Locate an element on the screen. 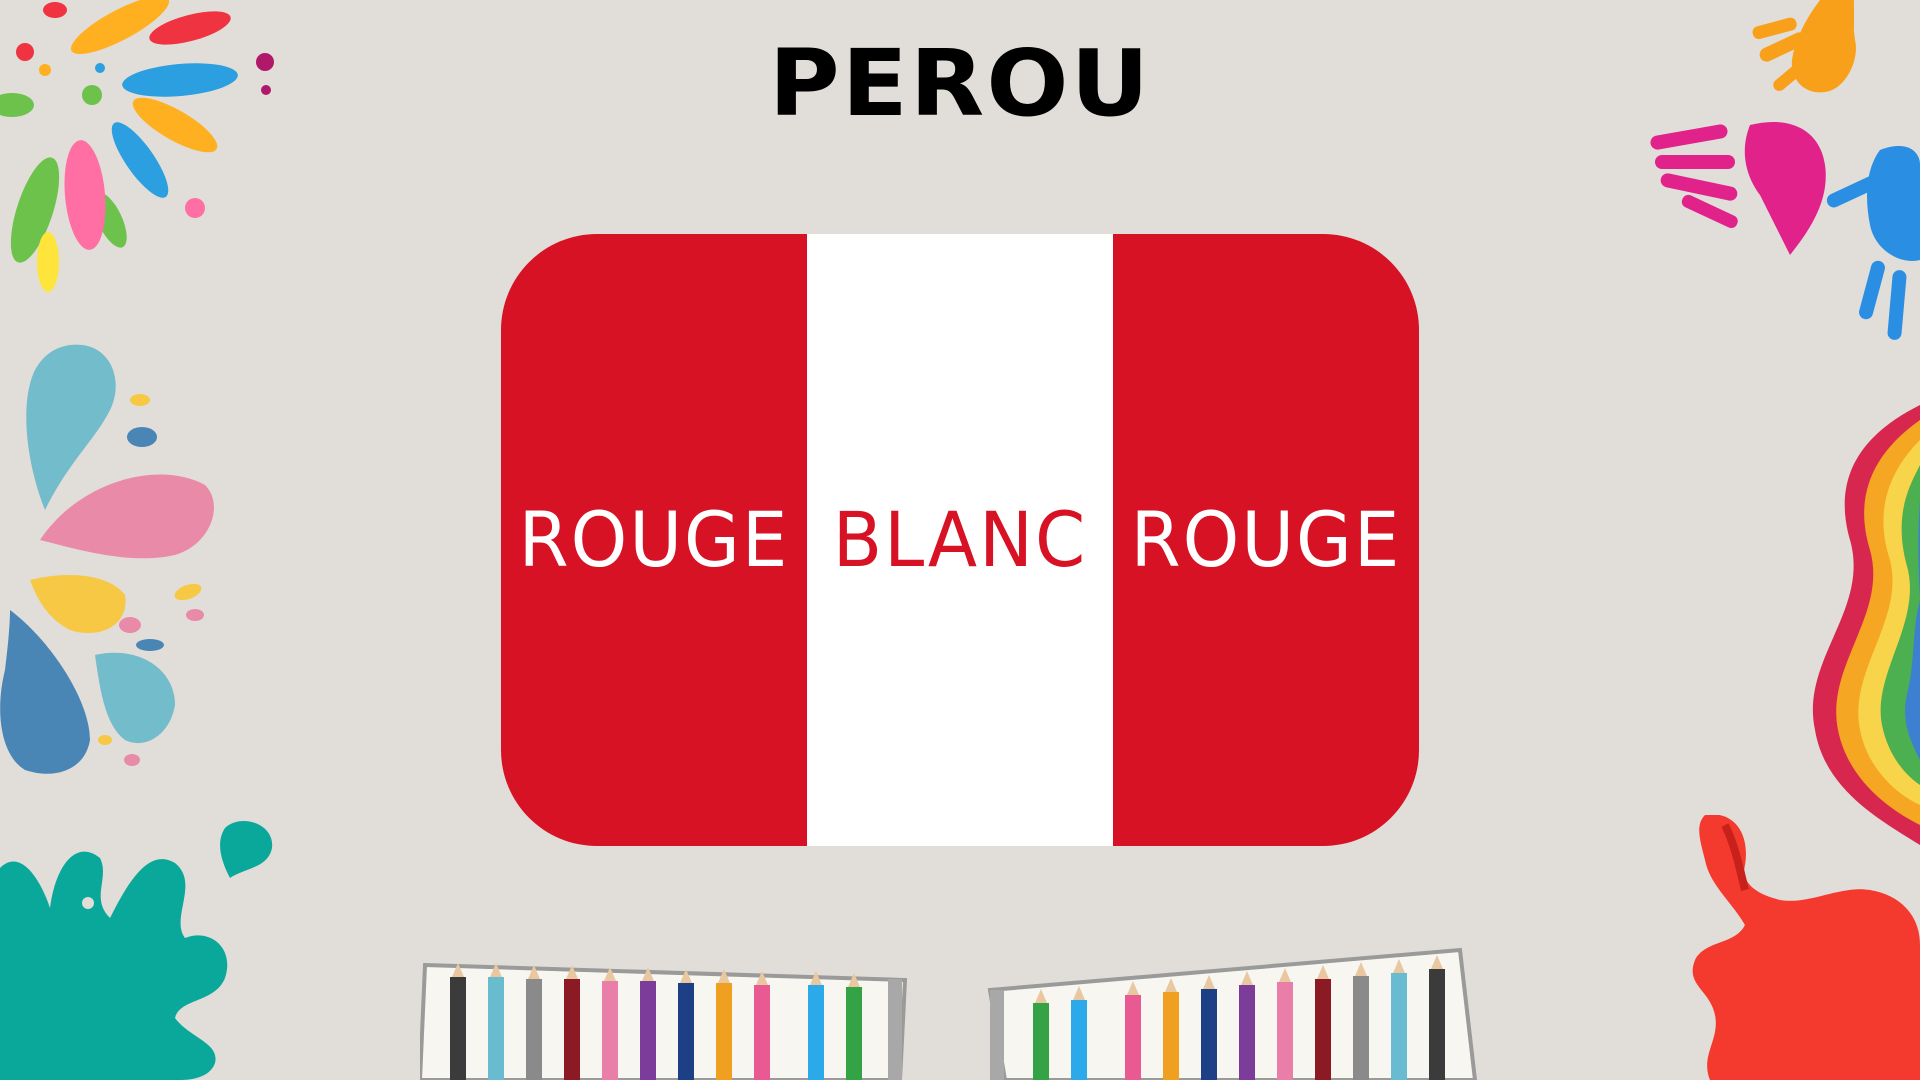  teal-paint-splat-icon is located at coordinates (140, 944).